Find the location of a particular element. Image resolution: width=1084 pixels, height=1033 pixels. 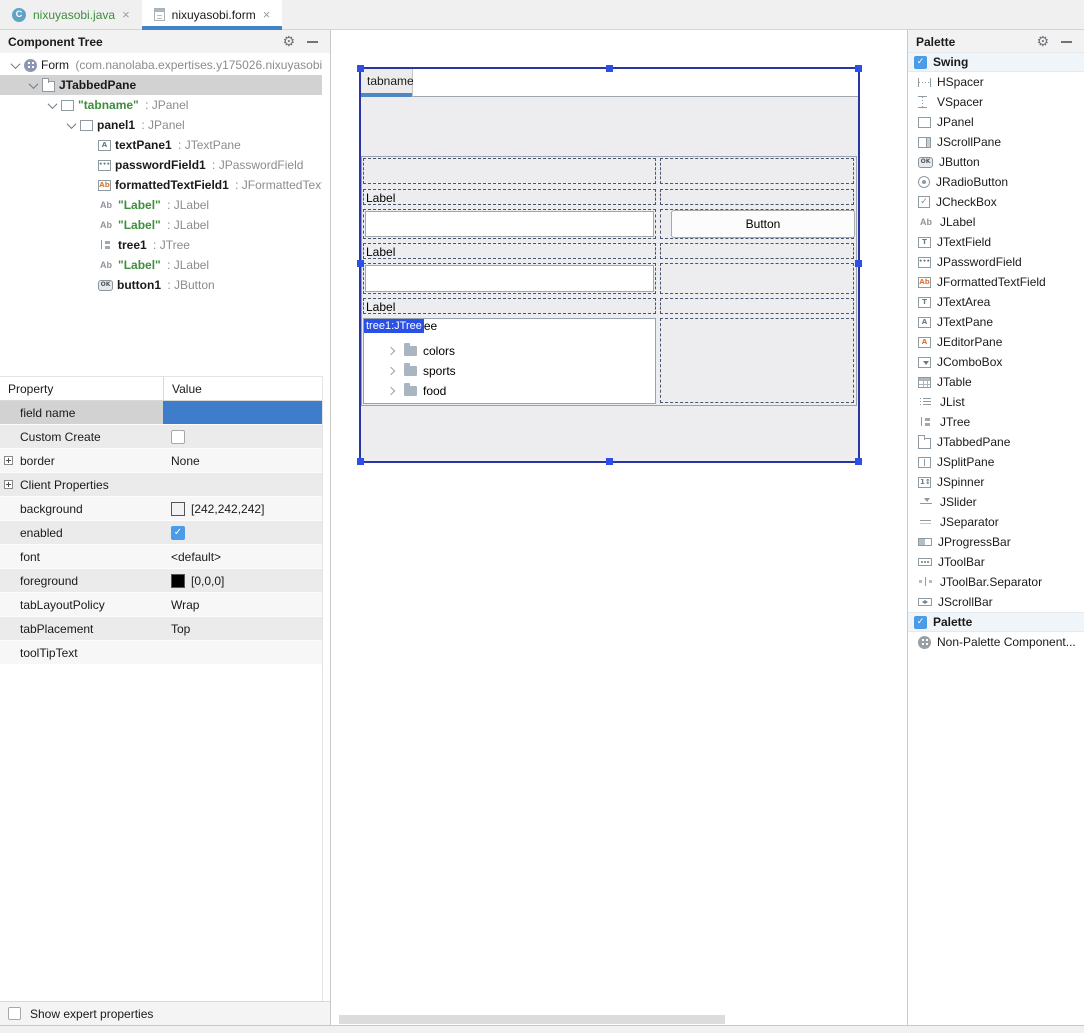

expand-icon is located at coordinates (8, 460).